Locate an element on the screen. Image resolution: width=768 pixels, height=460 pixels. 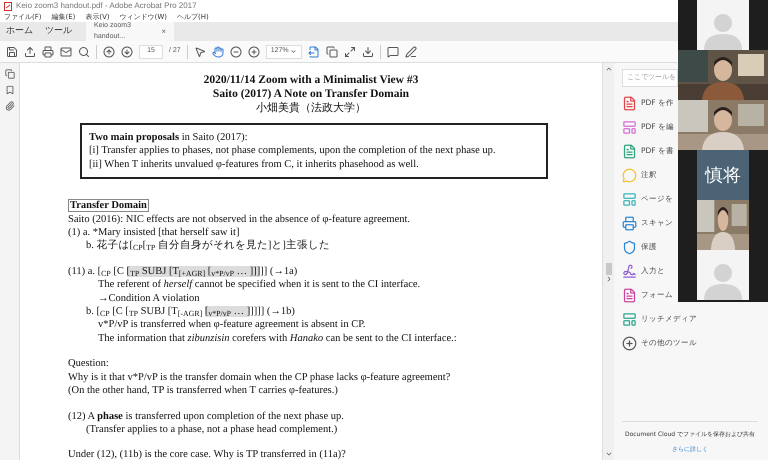
nav-tab: ツール is located at coordinates (58, 31).